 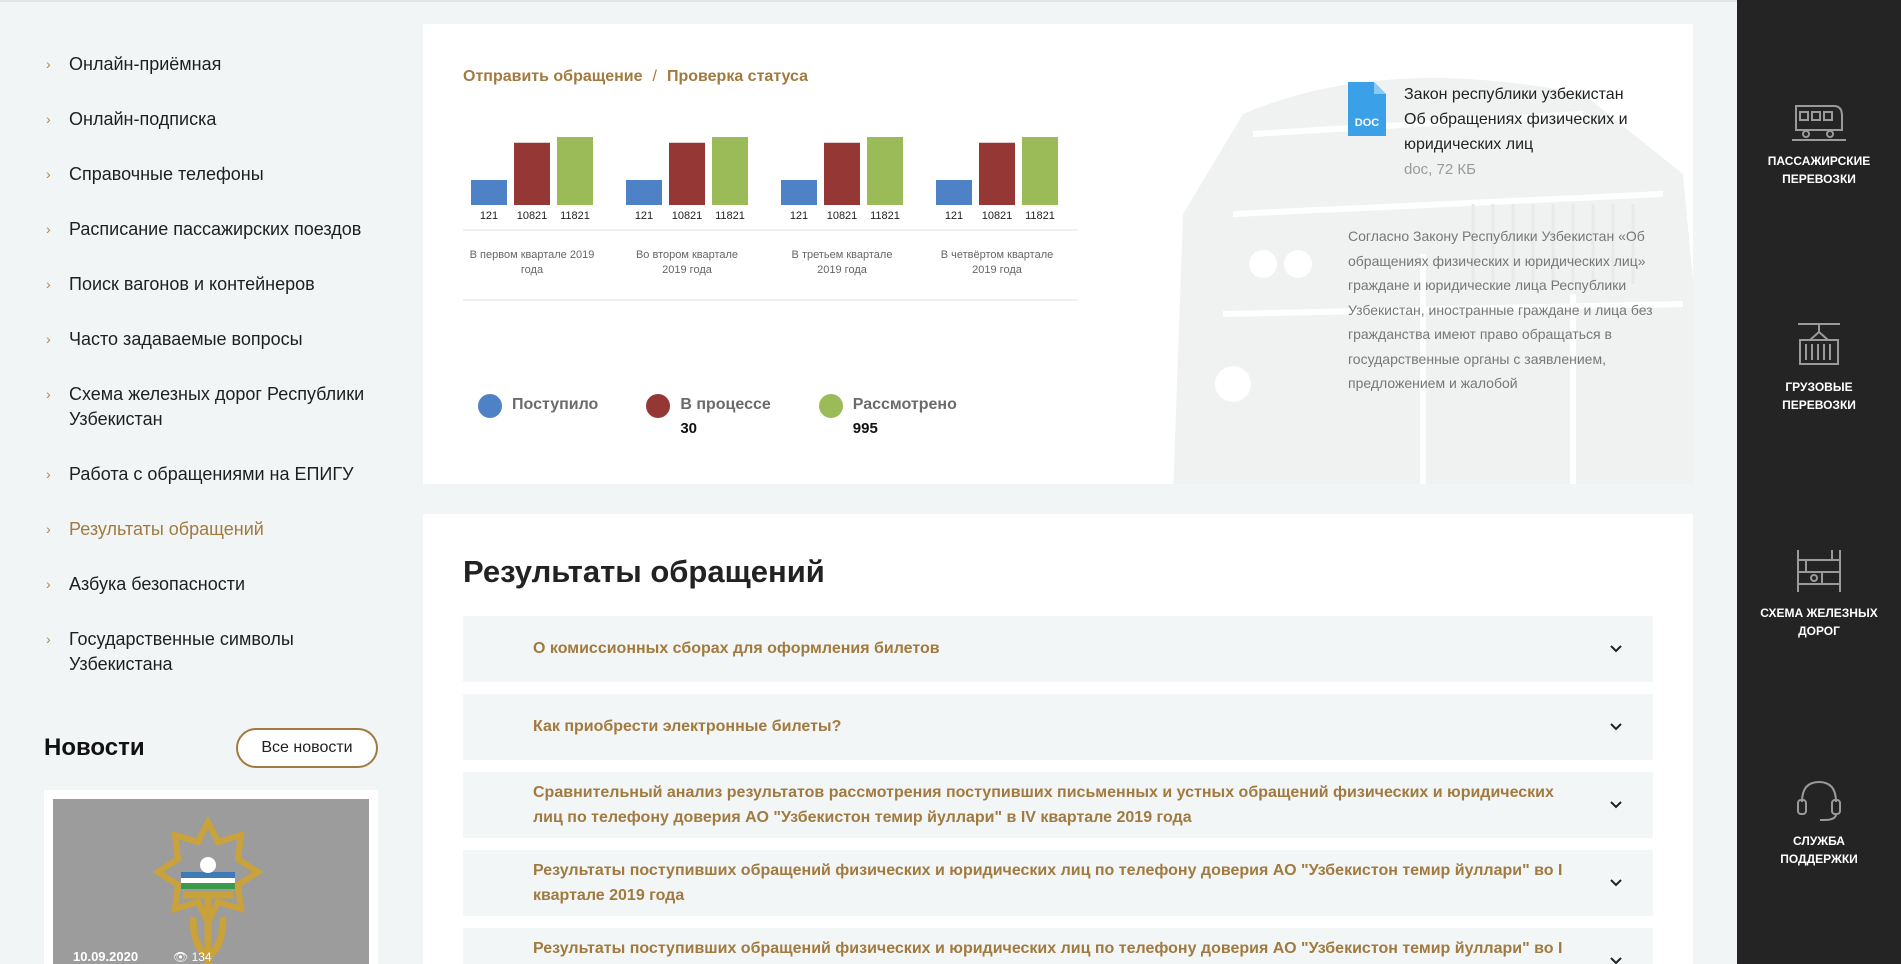 What do you see at coordinates (1819, 622) in the screenshot?
I see `service-label: СХЕМА ЖЕЛЕЗНЫХ ДОРОГ` at bounding box center [1819, 622].